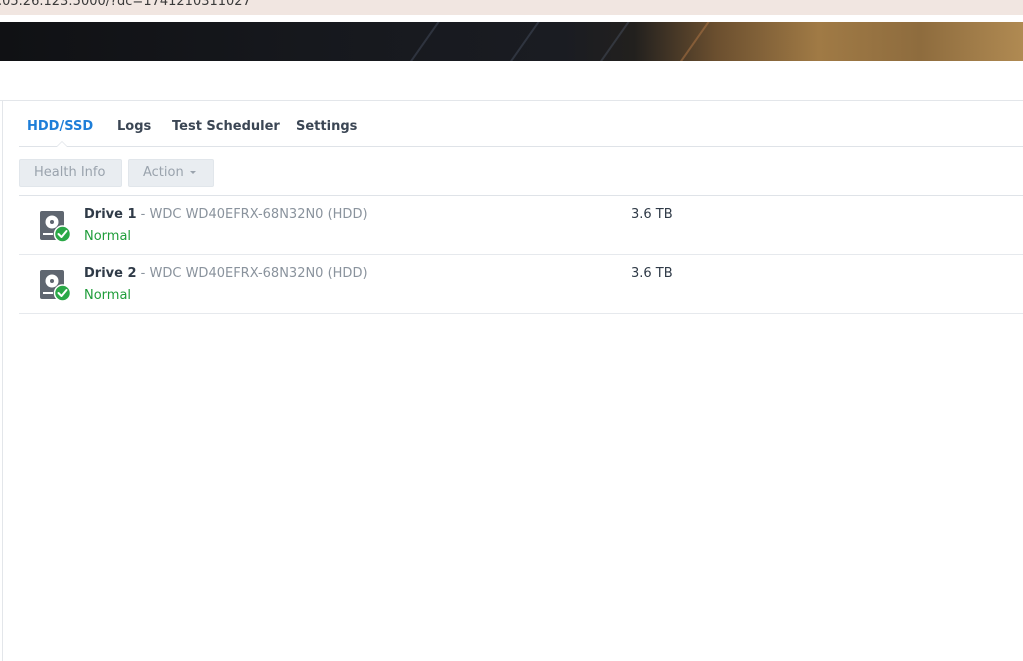 The height and width of the screenshot is (661, 1023). What do you see at coordinates (163, 172) in the screenshot?
I see `action-button-label: Action` at bounding box center [163, 172].